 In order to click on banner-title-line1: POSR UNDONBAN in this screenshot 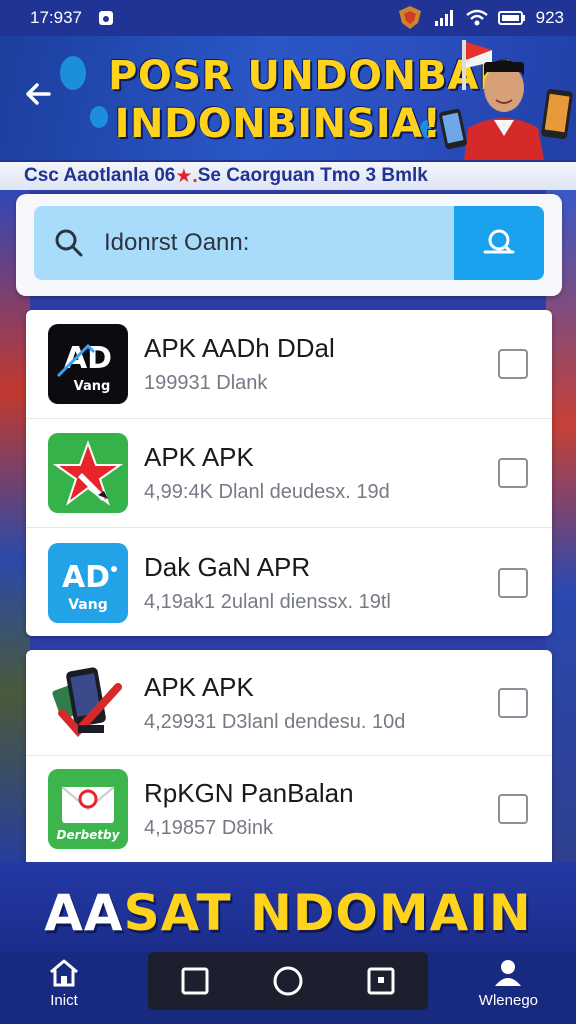, I will do `click(310, 76)`.